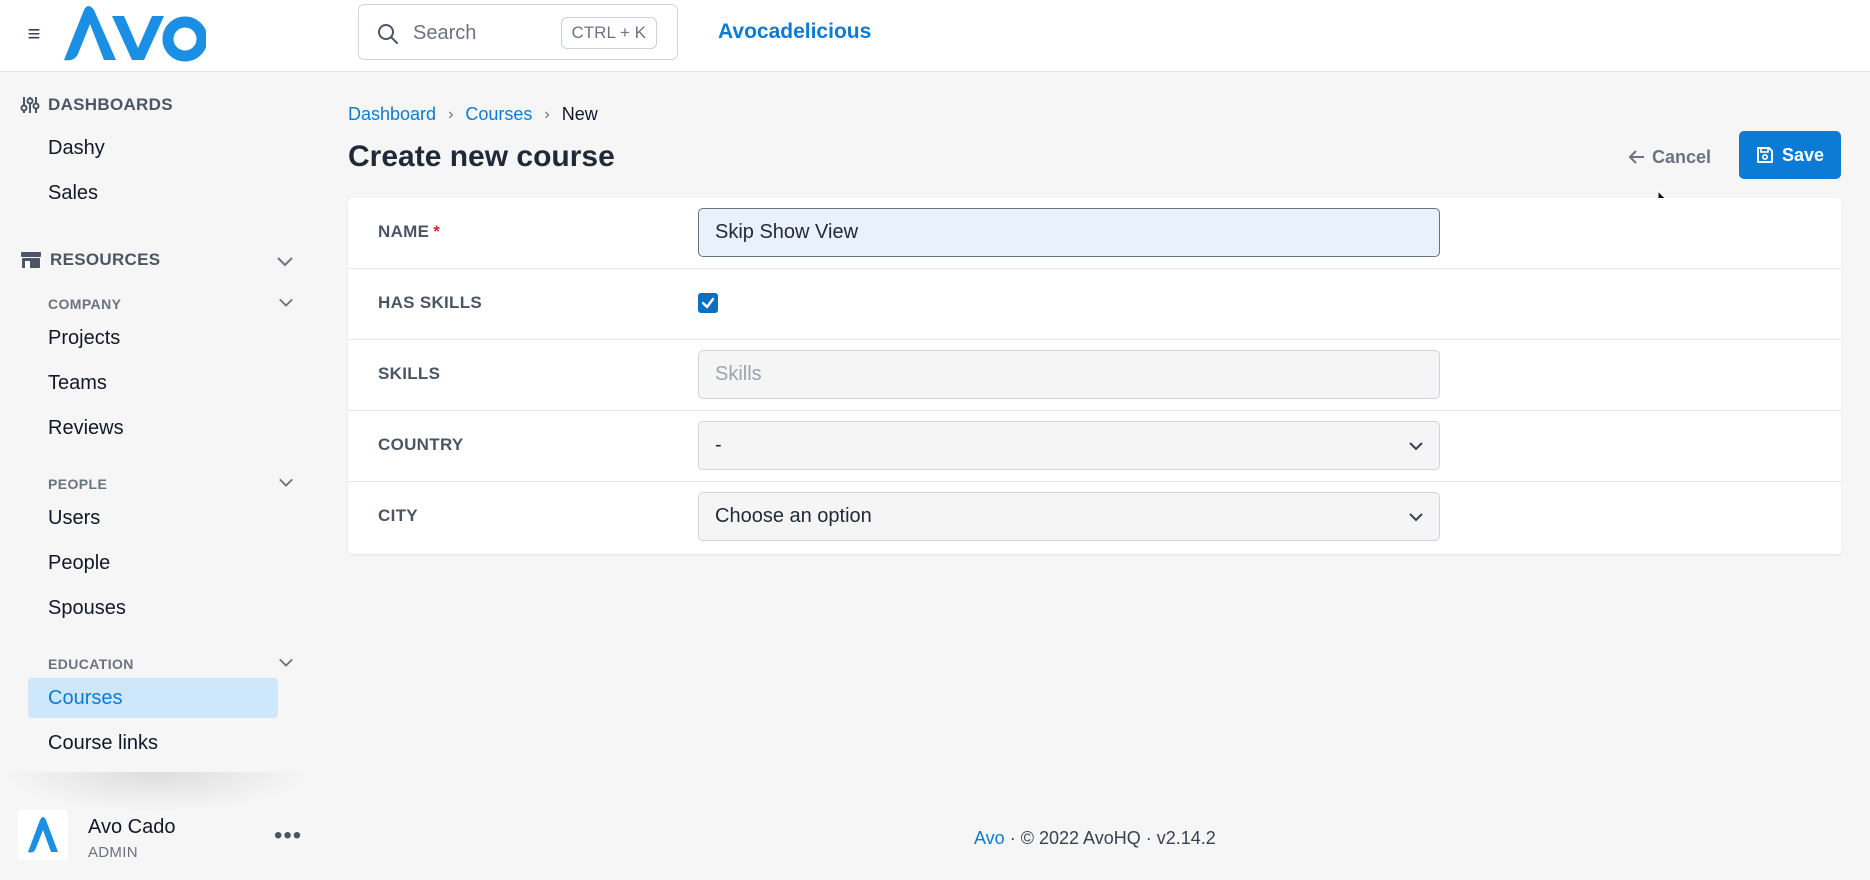 Image resolution: width=1870 pixels, height=880 pixels. What do you see at coordinates (153, 338) in the screenshot?
I see `sidebar-item-projects: Projects` at bounding box center [153, 338].